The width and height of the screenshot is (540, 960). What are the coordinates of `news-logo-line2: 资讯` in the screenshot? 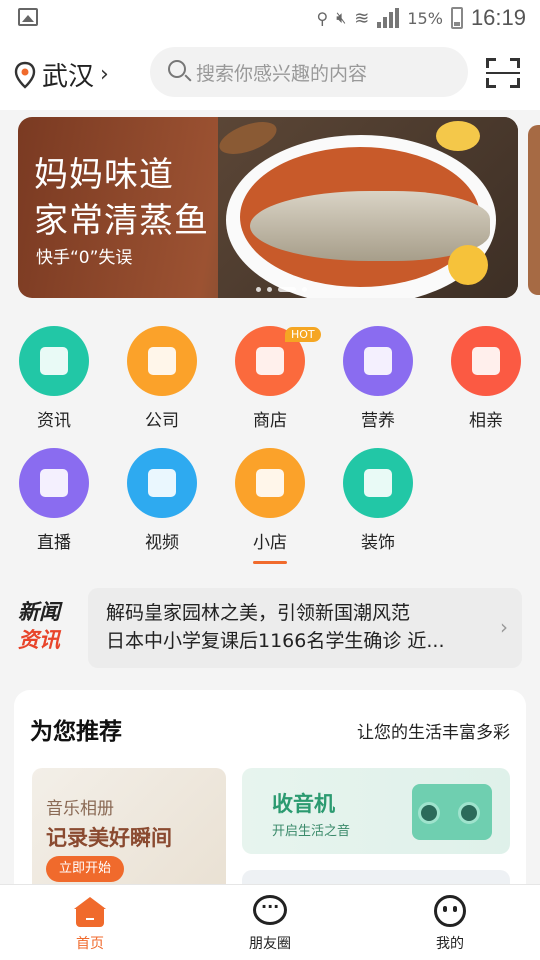 It's located at (39, 640).